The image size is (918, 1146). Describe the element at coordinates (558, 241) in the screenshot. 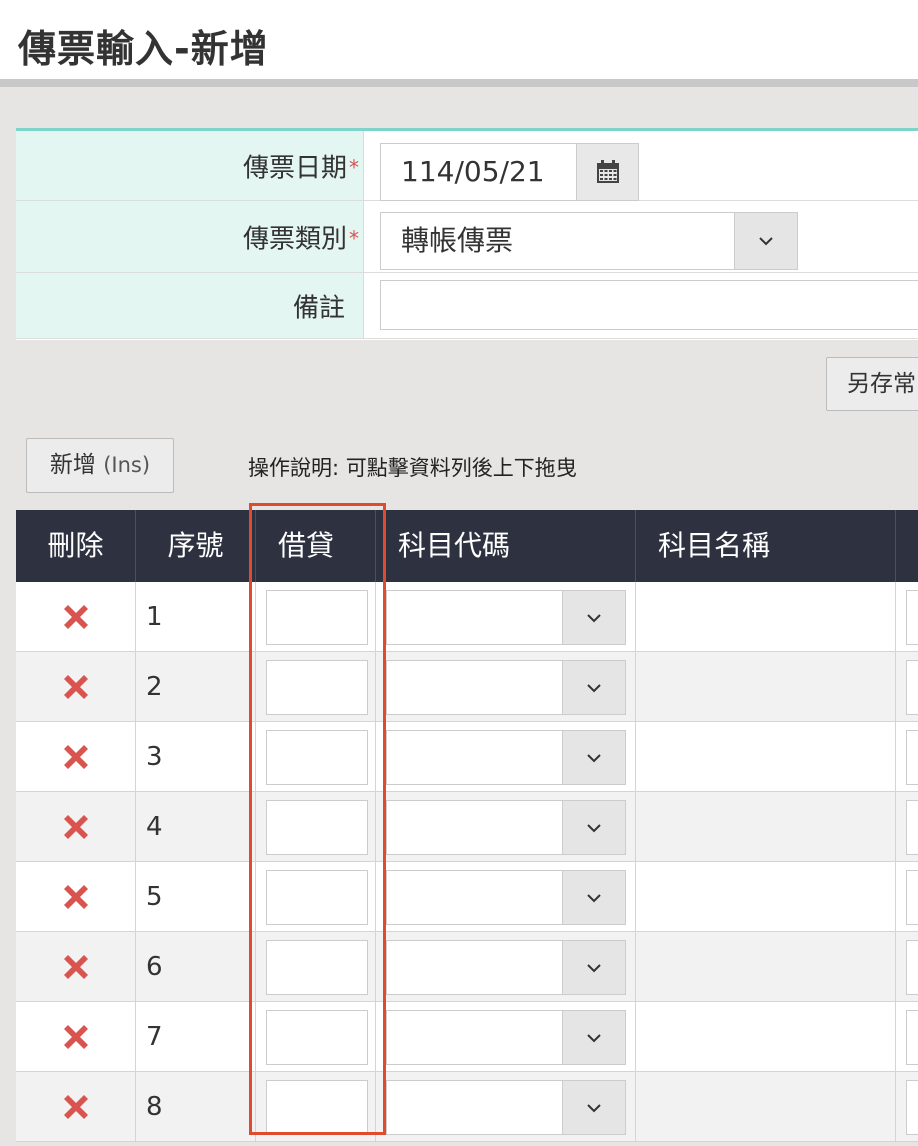

I see `voucher-type-select: 轉帳傳票` at that location.